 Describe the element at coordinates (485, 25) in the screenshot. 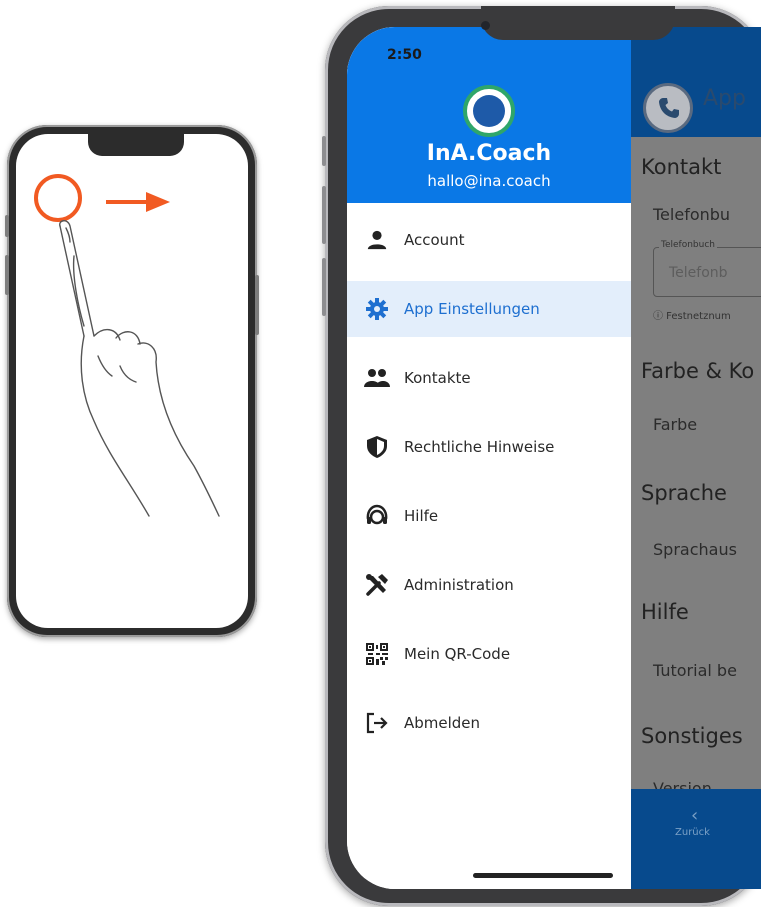

I see `camera-icon` at that location.